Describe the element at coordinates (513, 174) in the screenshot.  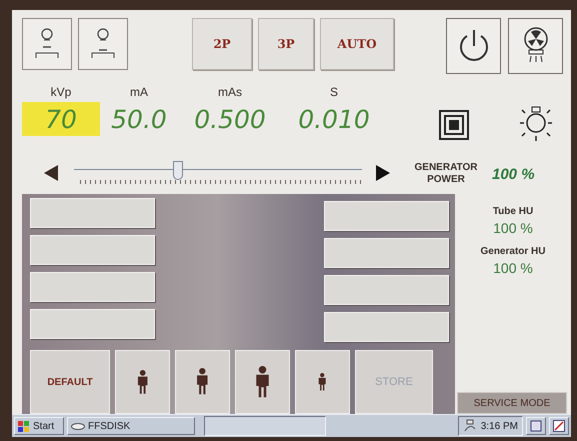
I see `generator-power-value: 100 %` at that location.